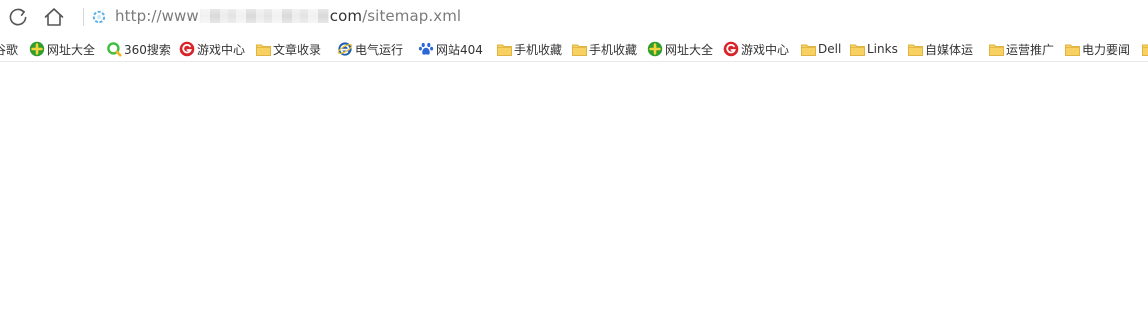  I want to click on url-domain-suffix: com, so click(346, 16).